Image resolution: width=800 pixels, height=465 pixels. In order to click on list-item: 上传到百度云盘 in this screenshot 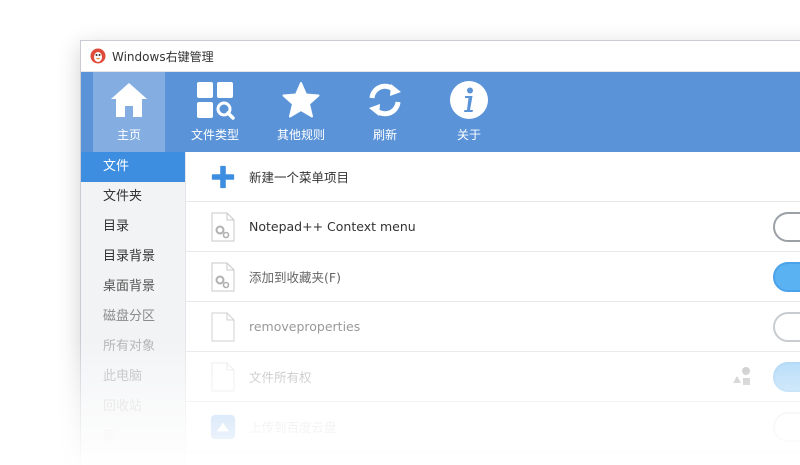, I will do `click(493, 427)`.